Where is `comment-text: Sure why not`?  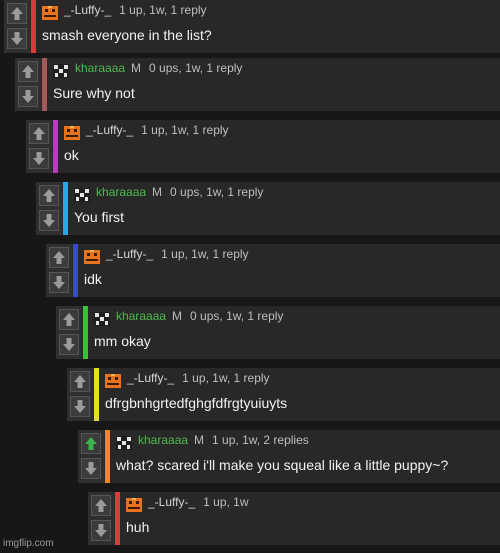
comment-text: Sure why not is located at coordinates (94, 93).